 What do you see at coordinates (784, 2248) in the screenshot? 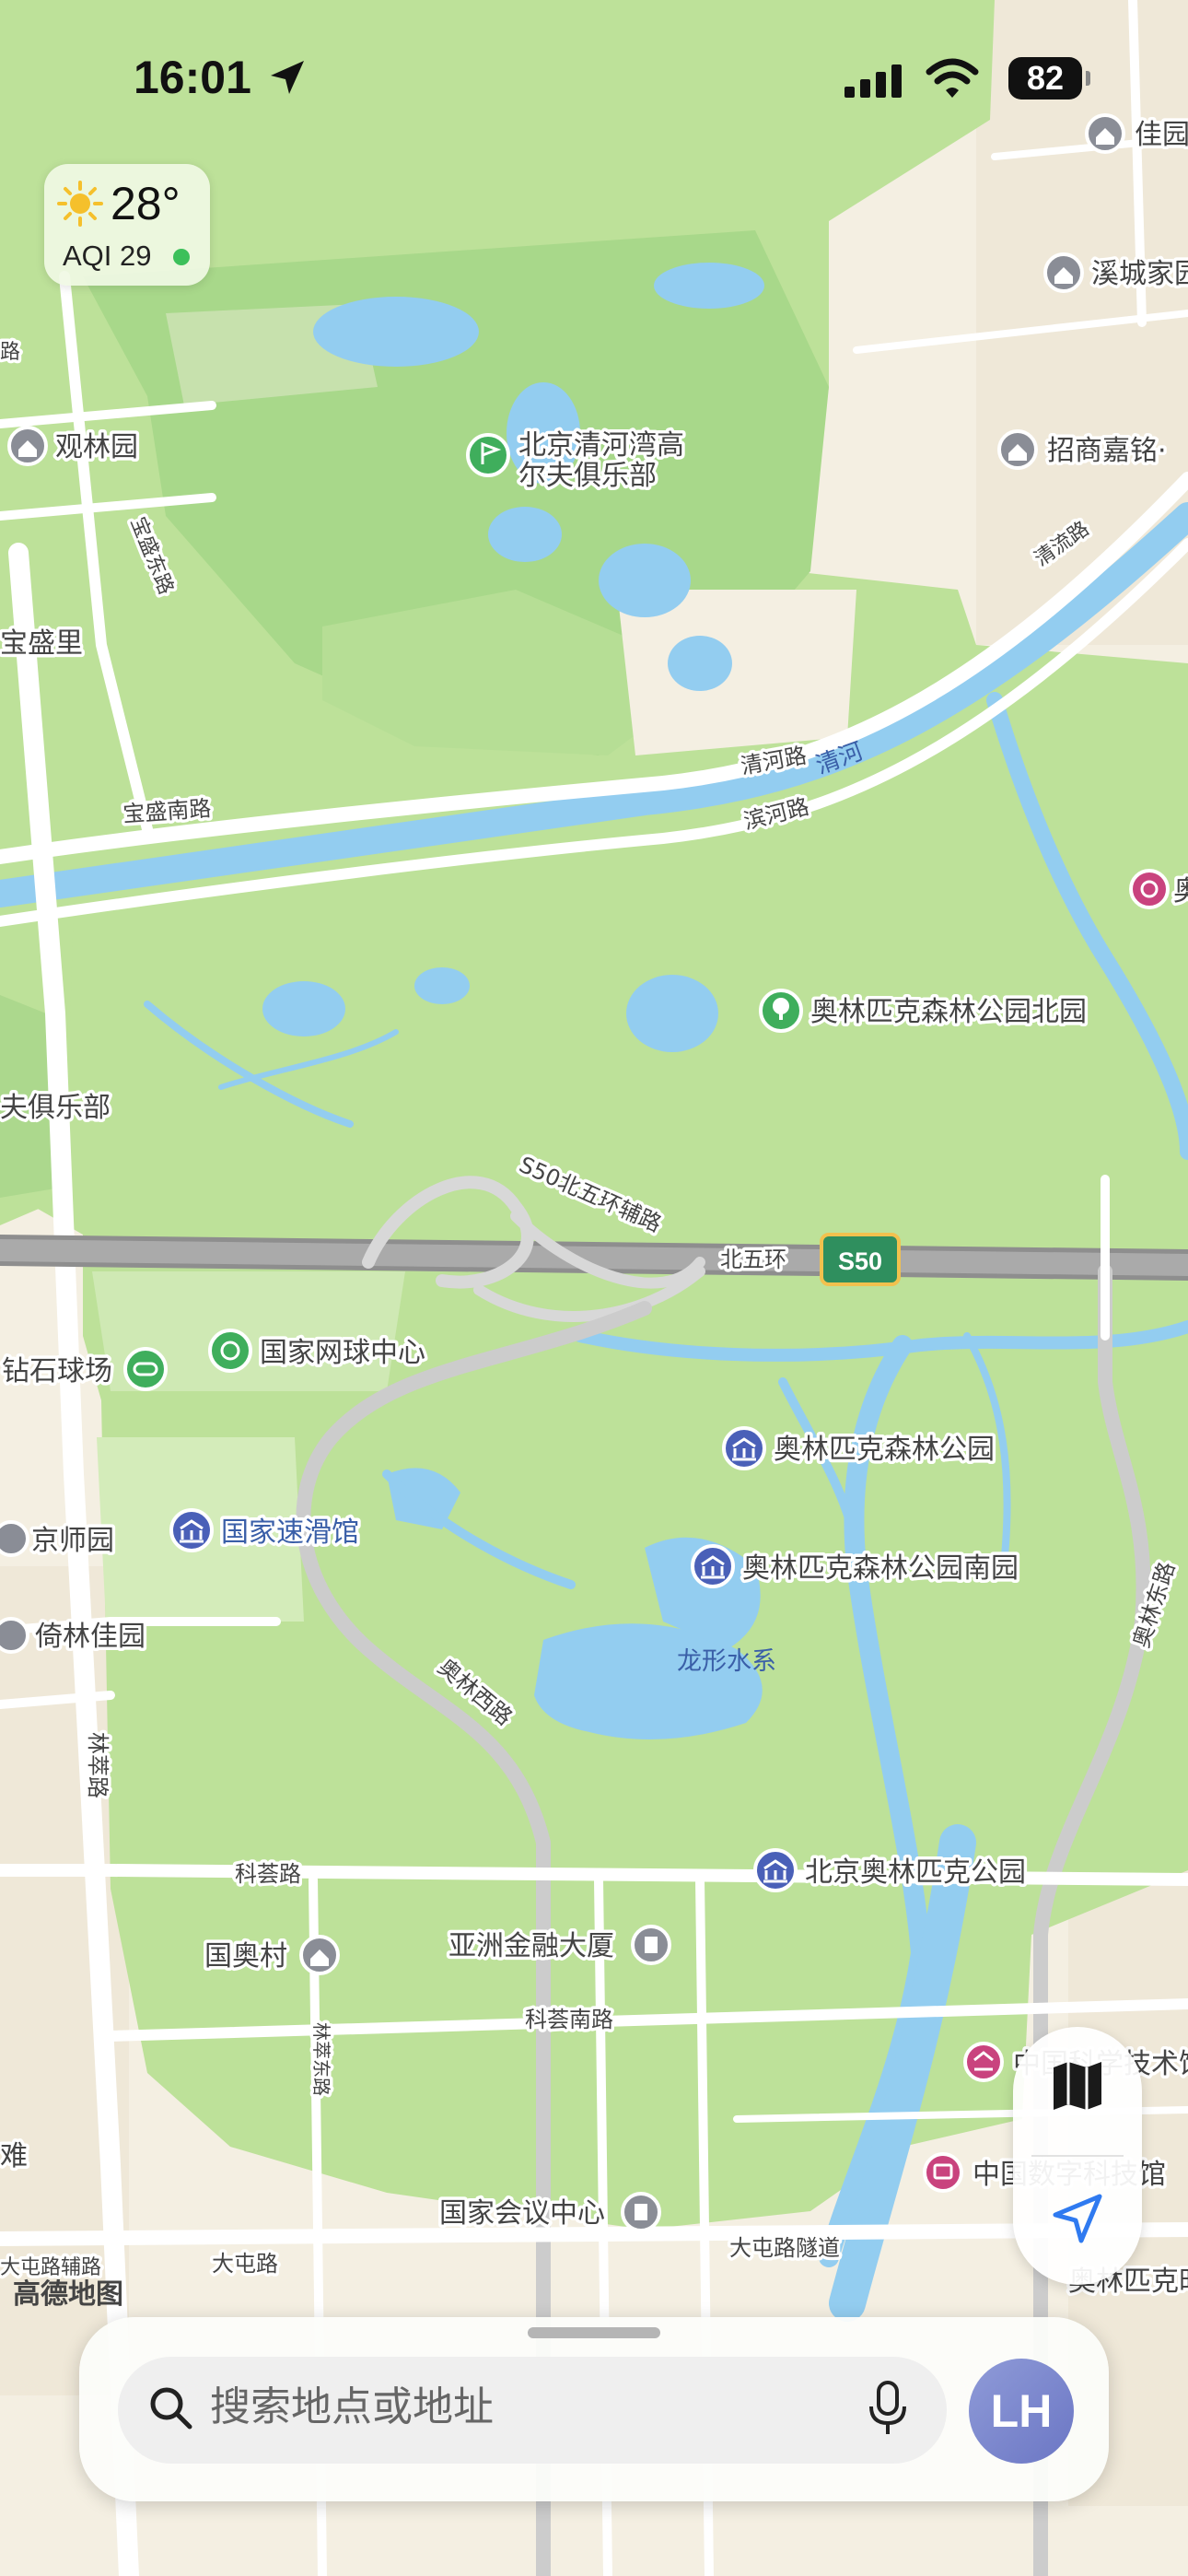
I see `road-datun-tunnel: 大屯路隧道` at bounding box center [784, 2248].